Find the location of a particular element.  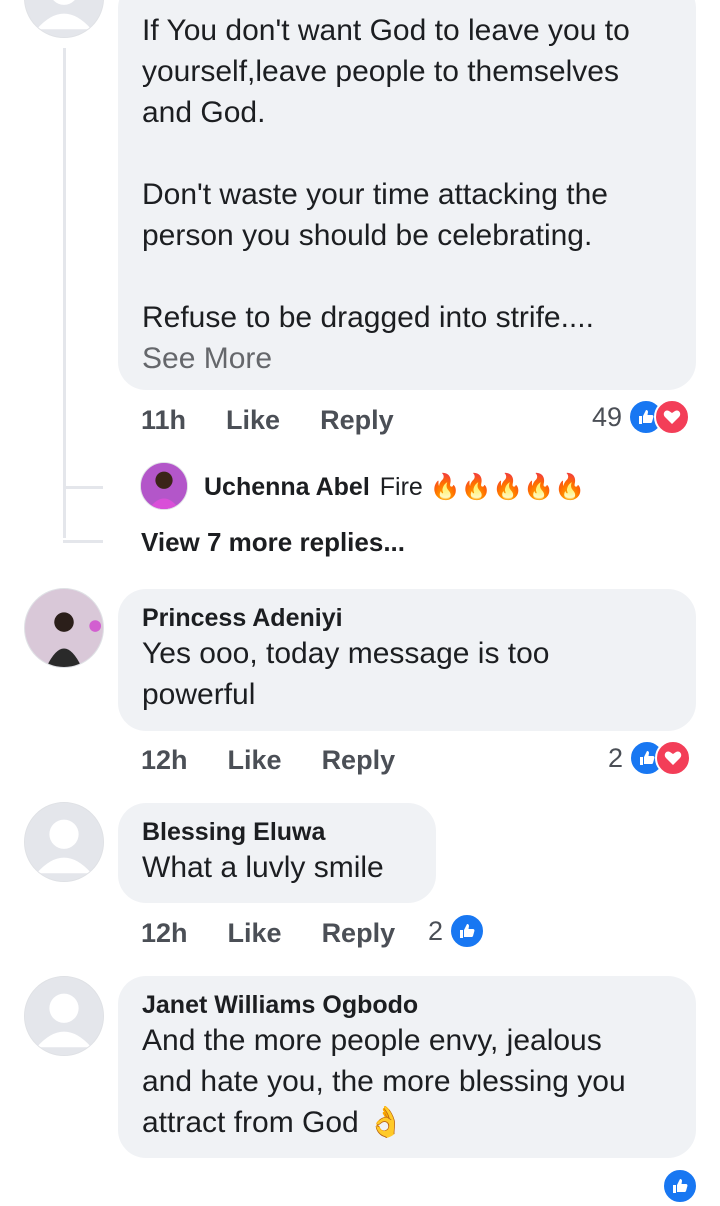

comment-actions: 11h Like Reply is located at coordinates (287, 420).